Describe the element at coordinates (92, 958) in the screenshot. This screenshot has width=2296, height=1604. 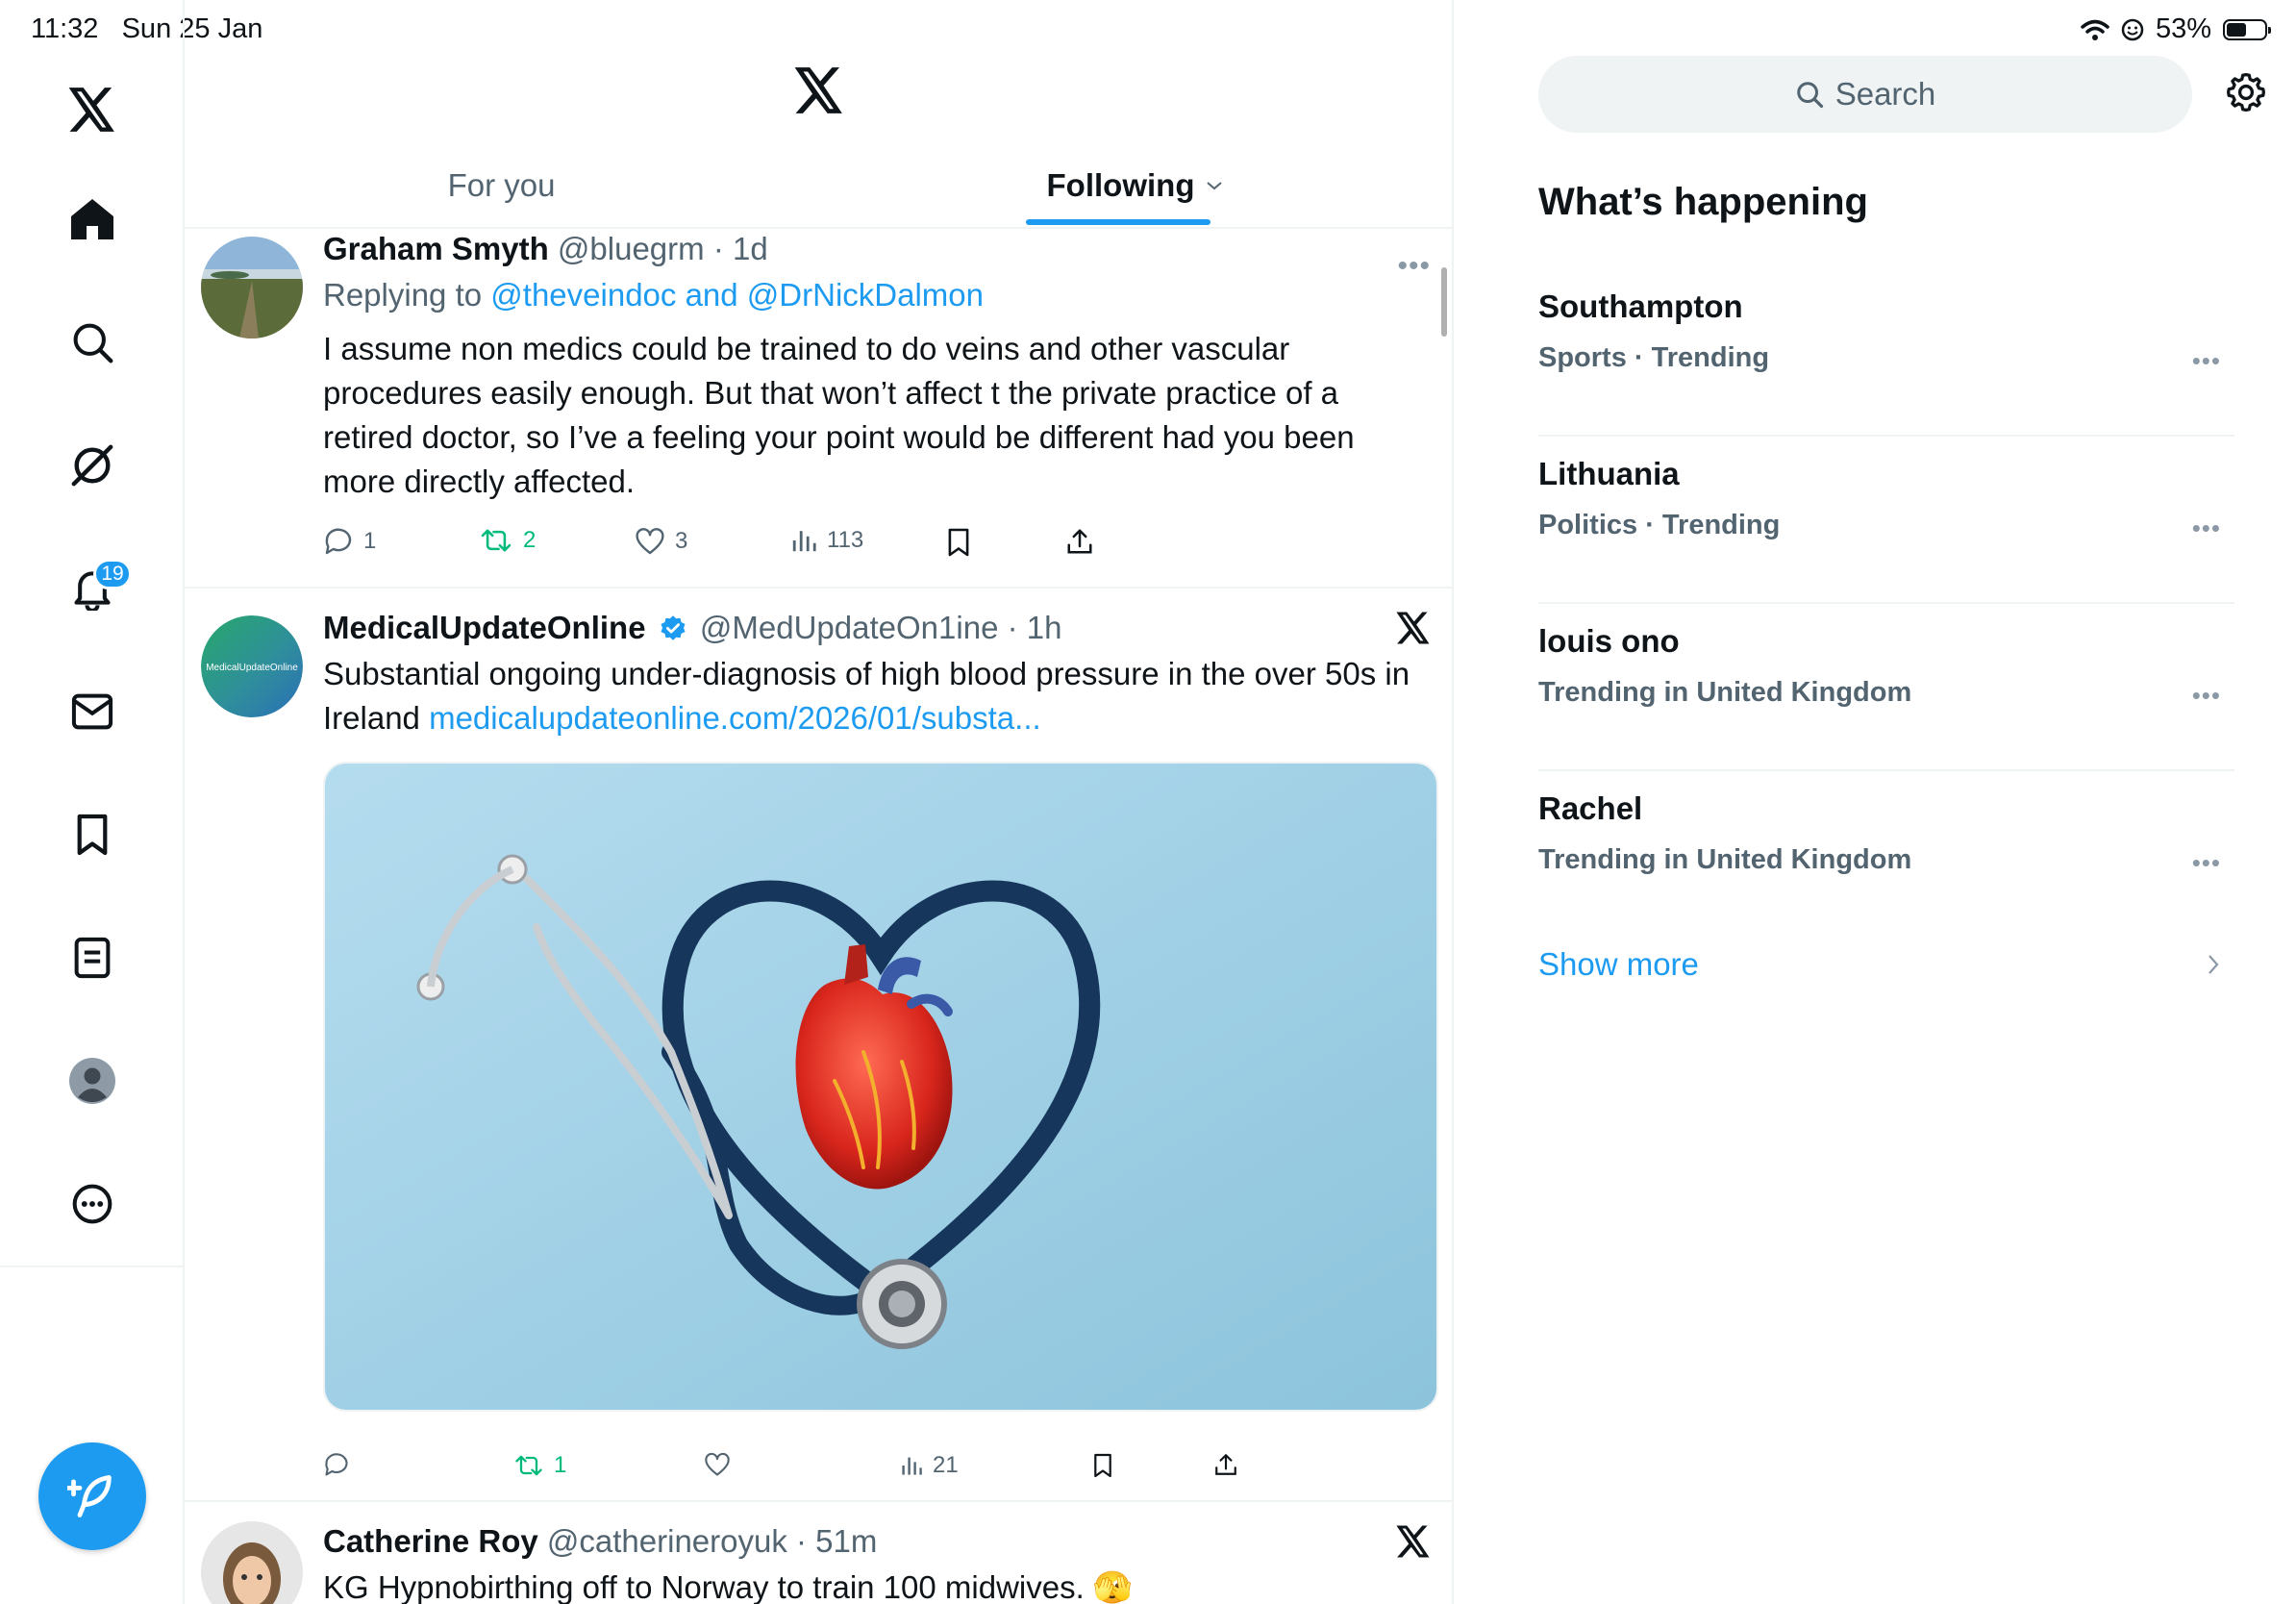
I see `lists-icon` at that location.